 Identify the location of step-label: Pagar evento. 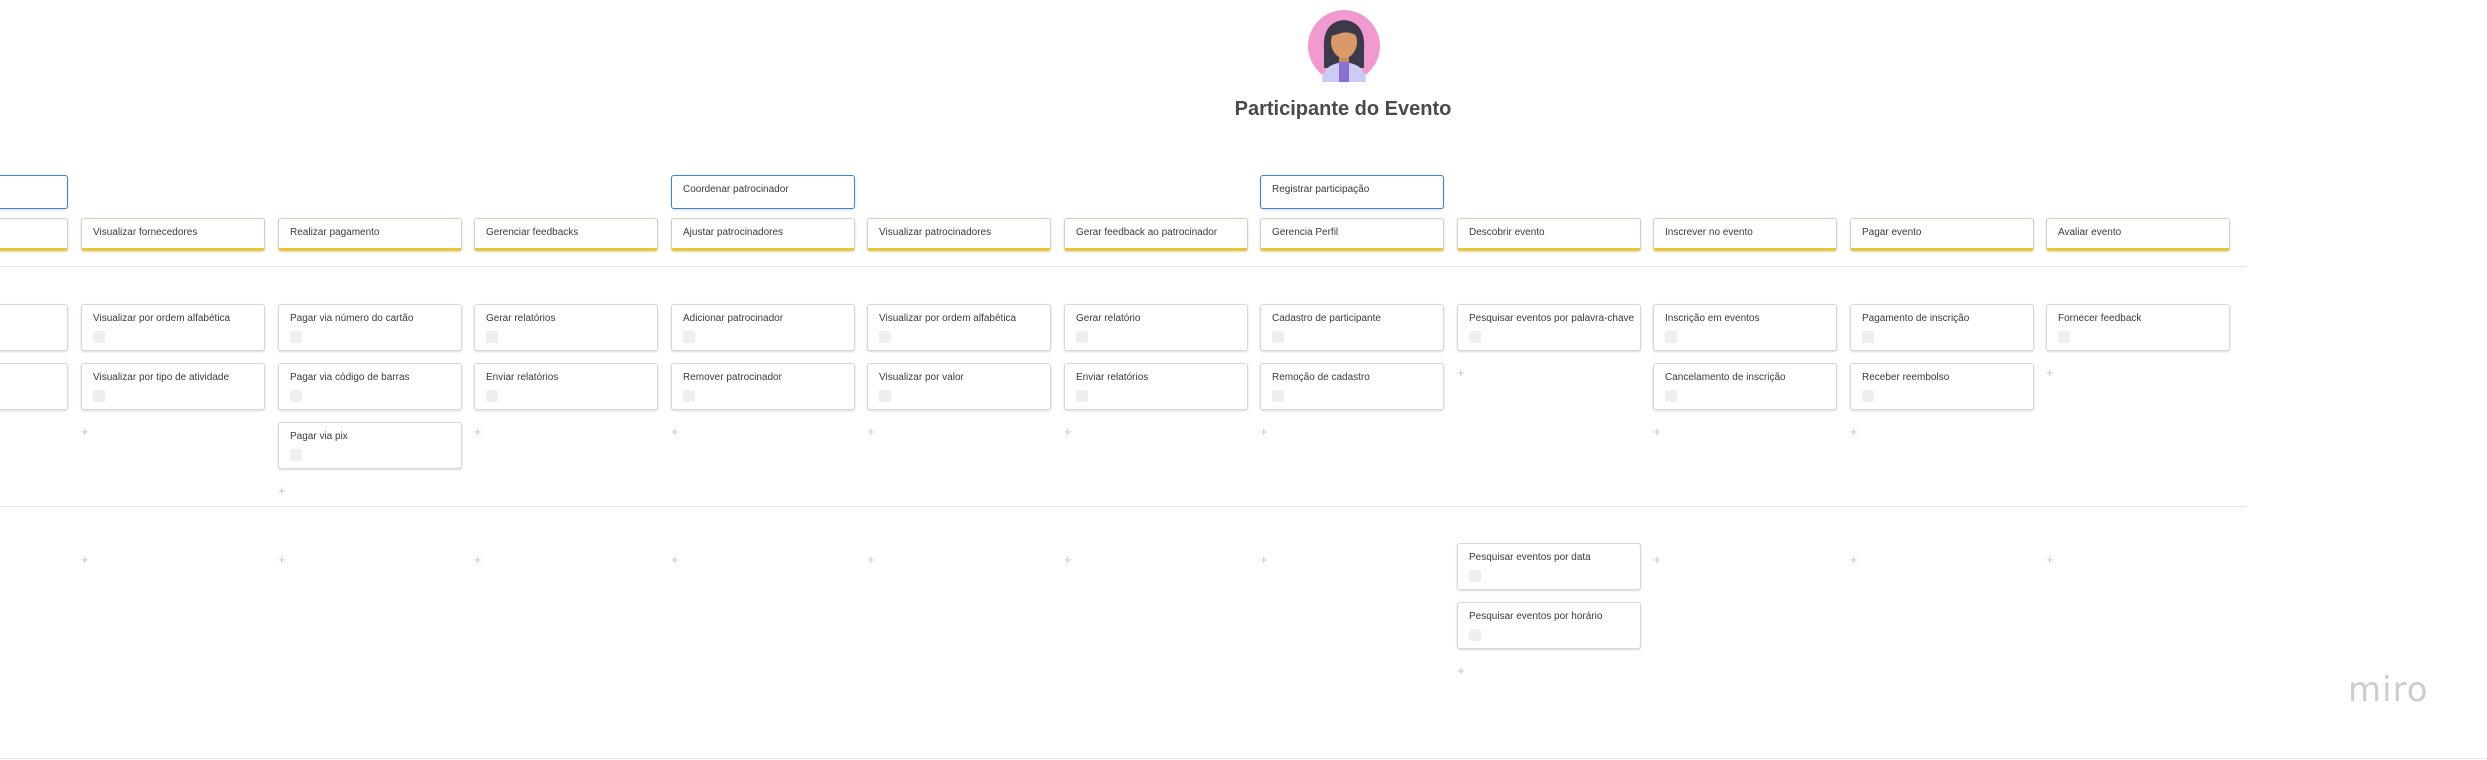
(1892, 232).